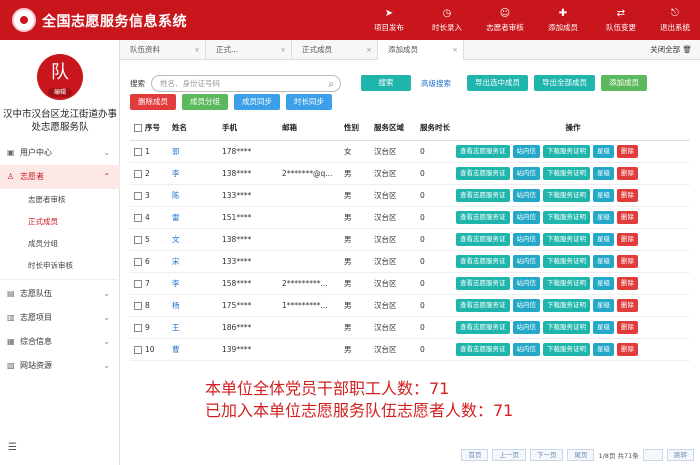  I want to click on avatar-edit-button: 编辑, so click(60, 92).